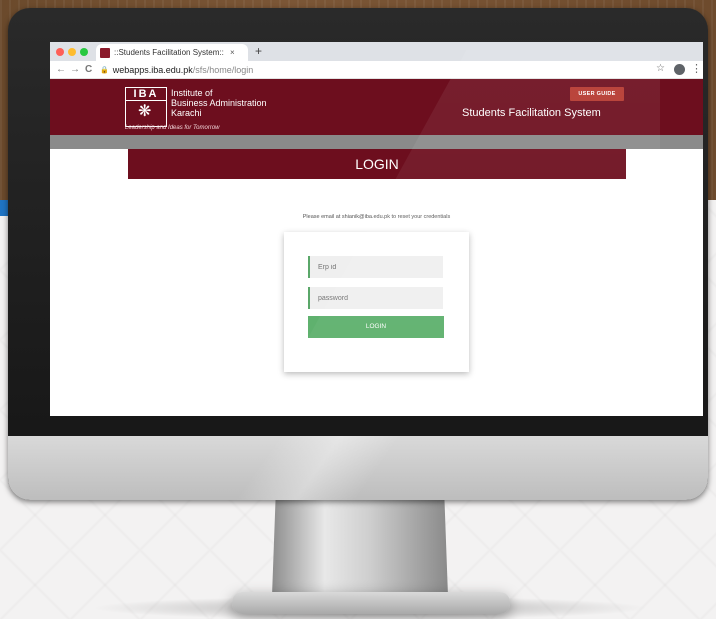 This screenshot has height=619, width=716. What do you see at coordinates (377, 164) in the screenshot?
I see `login-banner: LOGIN` at bounding box center [377, 164].